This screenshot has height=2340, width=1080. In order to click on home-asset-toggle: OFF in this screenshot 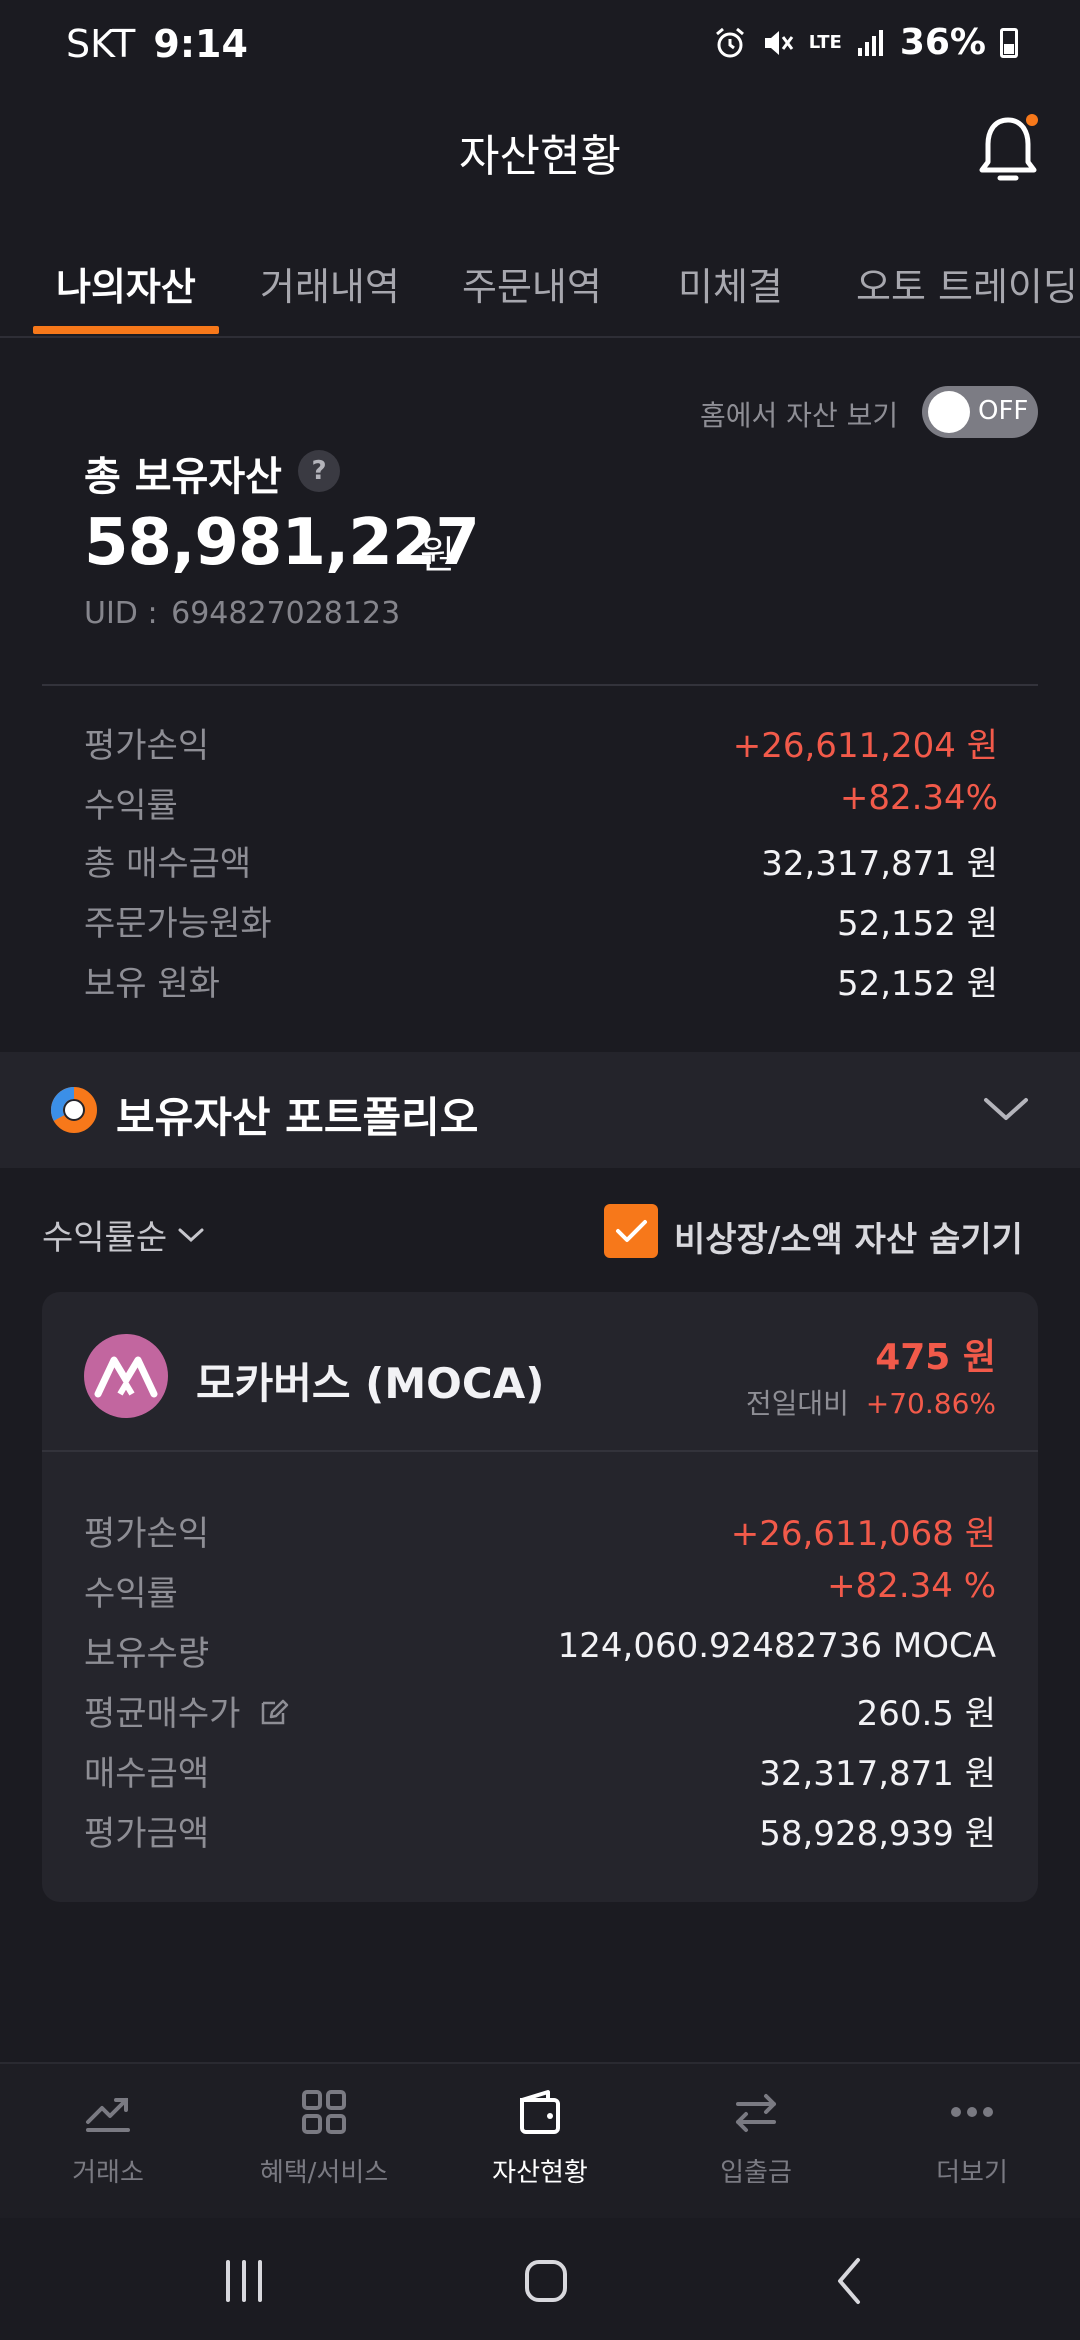, I will do `click(980, 412)`.